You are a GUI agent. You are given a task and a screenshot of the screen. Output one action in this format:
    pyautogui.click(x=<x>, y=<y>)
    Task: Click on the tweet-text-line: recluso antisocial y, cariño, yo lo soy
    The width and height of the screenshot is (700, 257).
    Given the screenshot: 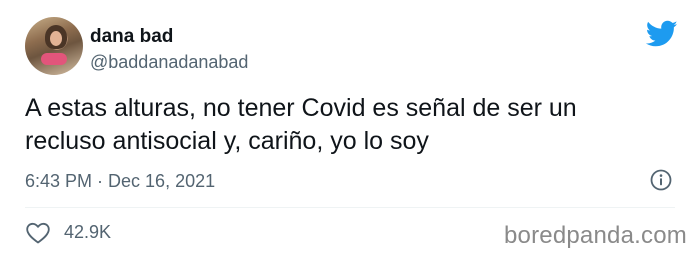 What is the action you would take?
    pyautogui.click(x=227, y=141)
    